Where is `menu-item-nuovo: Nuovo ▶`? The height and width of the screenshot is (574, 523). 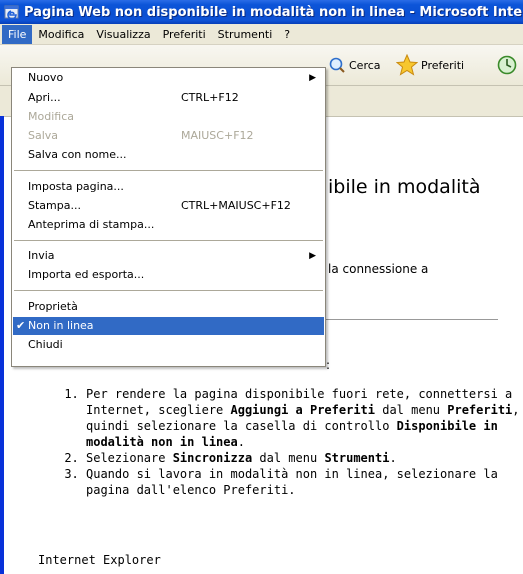 menu-item-nuovo: Nuovo ▶ is located at coordinates (168, 78).